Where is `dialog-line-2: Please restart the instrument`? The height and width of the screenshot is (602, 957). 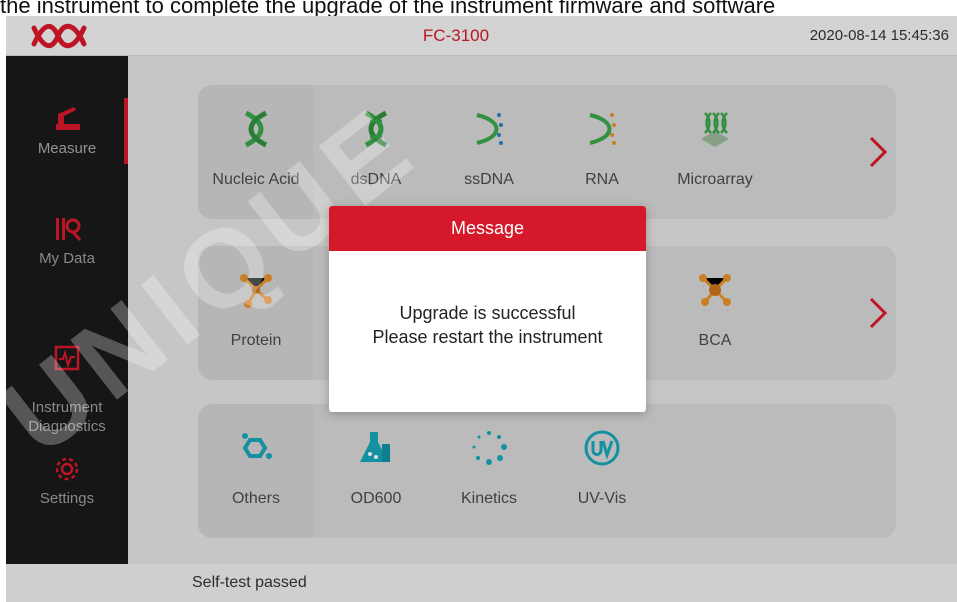
dialog-line-2: Please restart the instrument is located at coordinates (487, 337).